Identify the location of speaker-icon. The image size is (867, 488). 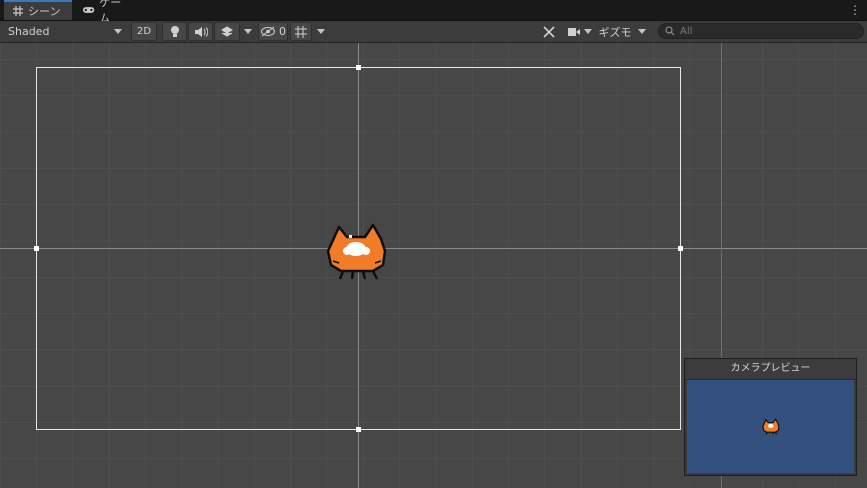
(201, 31).